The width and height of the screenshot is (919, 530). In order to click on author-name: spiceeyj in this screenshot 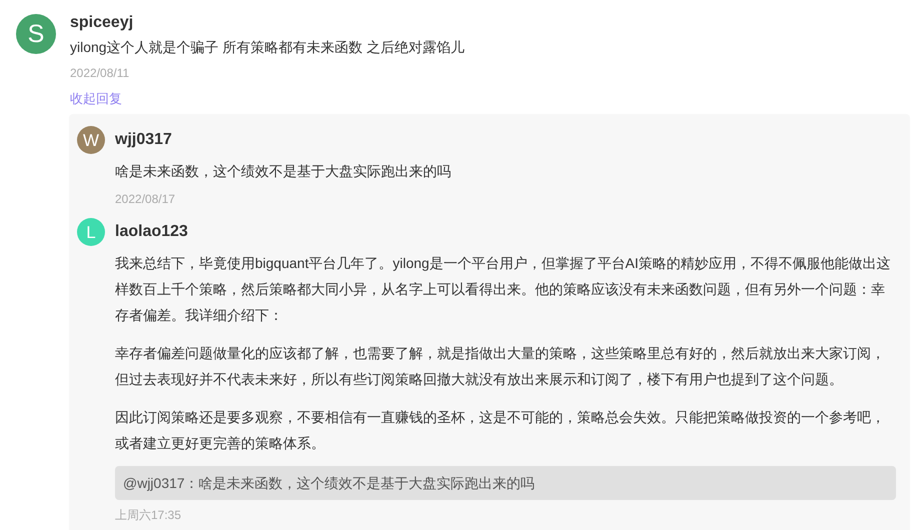, I will do `click(102, 23)`.